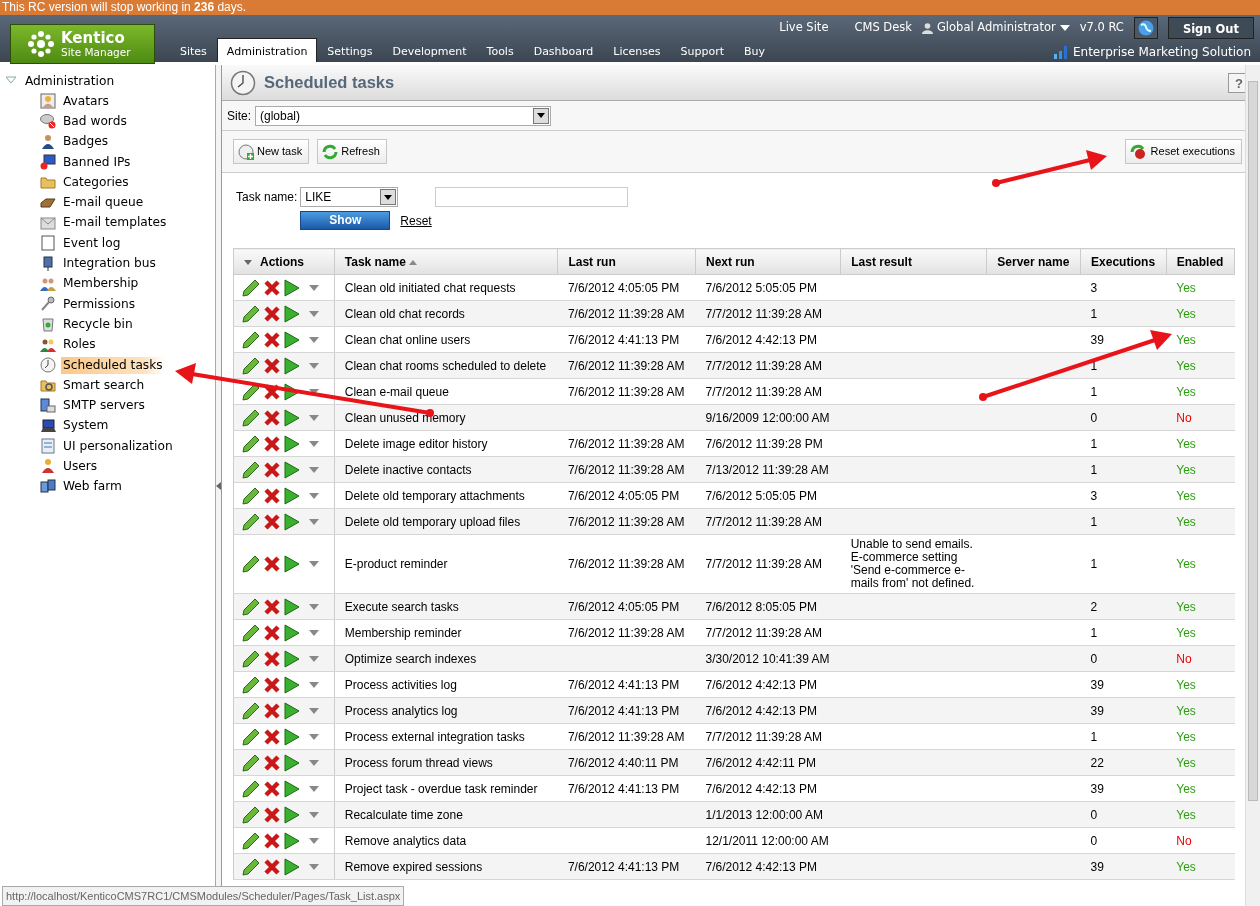 The height and width of the screenshot is (906, 1260). Describe the element at coordinates (99, 304) in the screenshot. I see `sidebar-item: Permissions` at that location.